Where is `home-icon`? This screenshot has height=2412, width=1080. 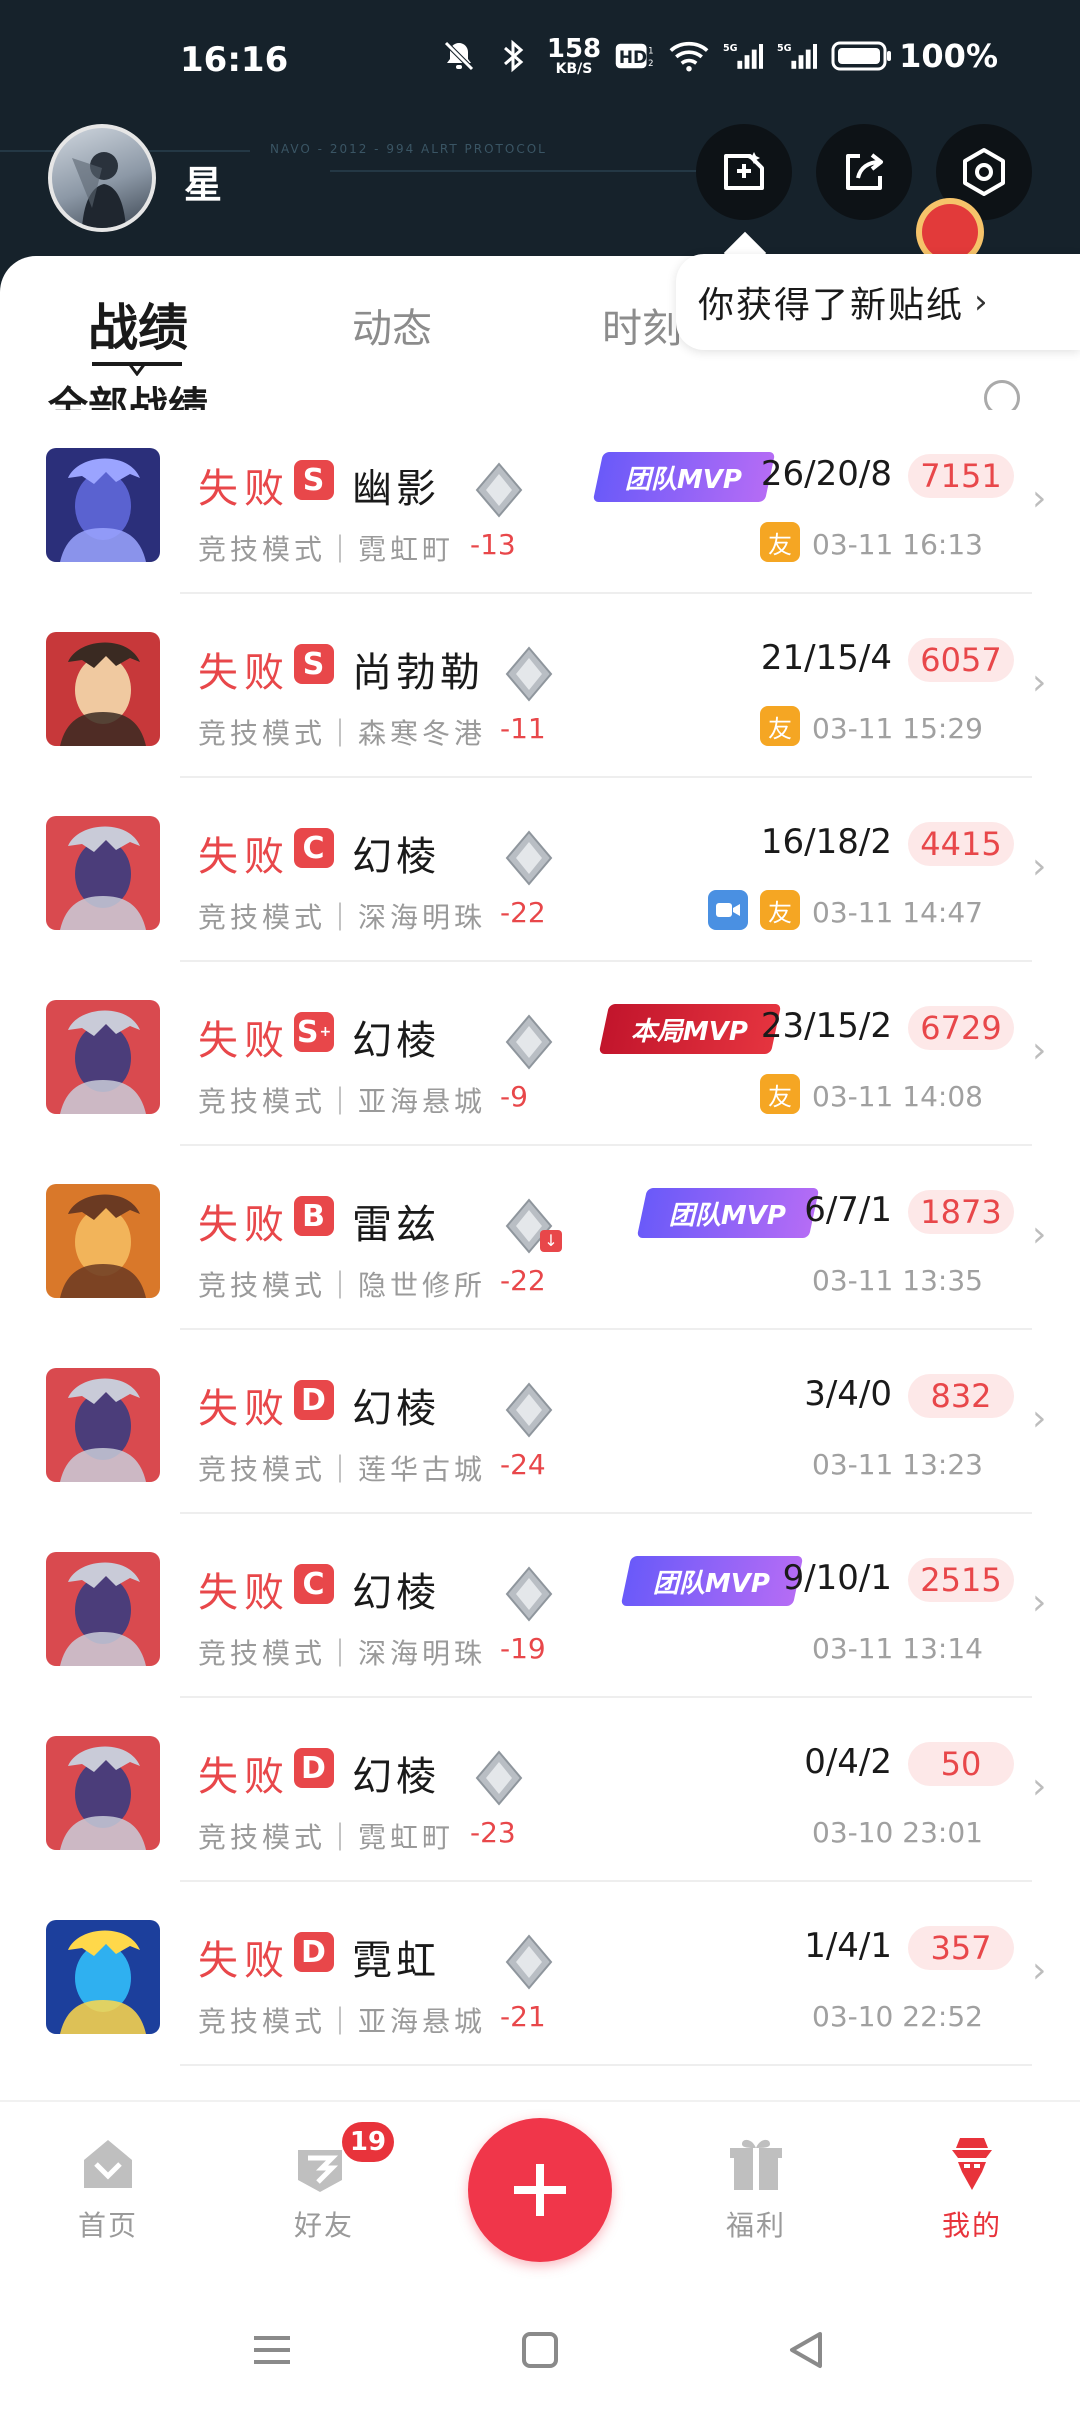 home-icon is located at coordinates (108, 2164).